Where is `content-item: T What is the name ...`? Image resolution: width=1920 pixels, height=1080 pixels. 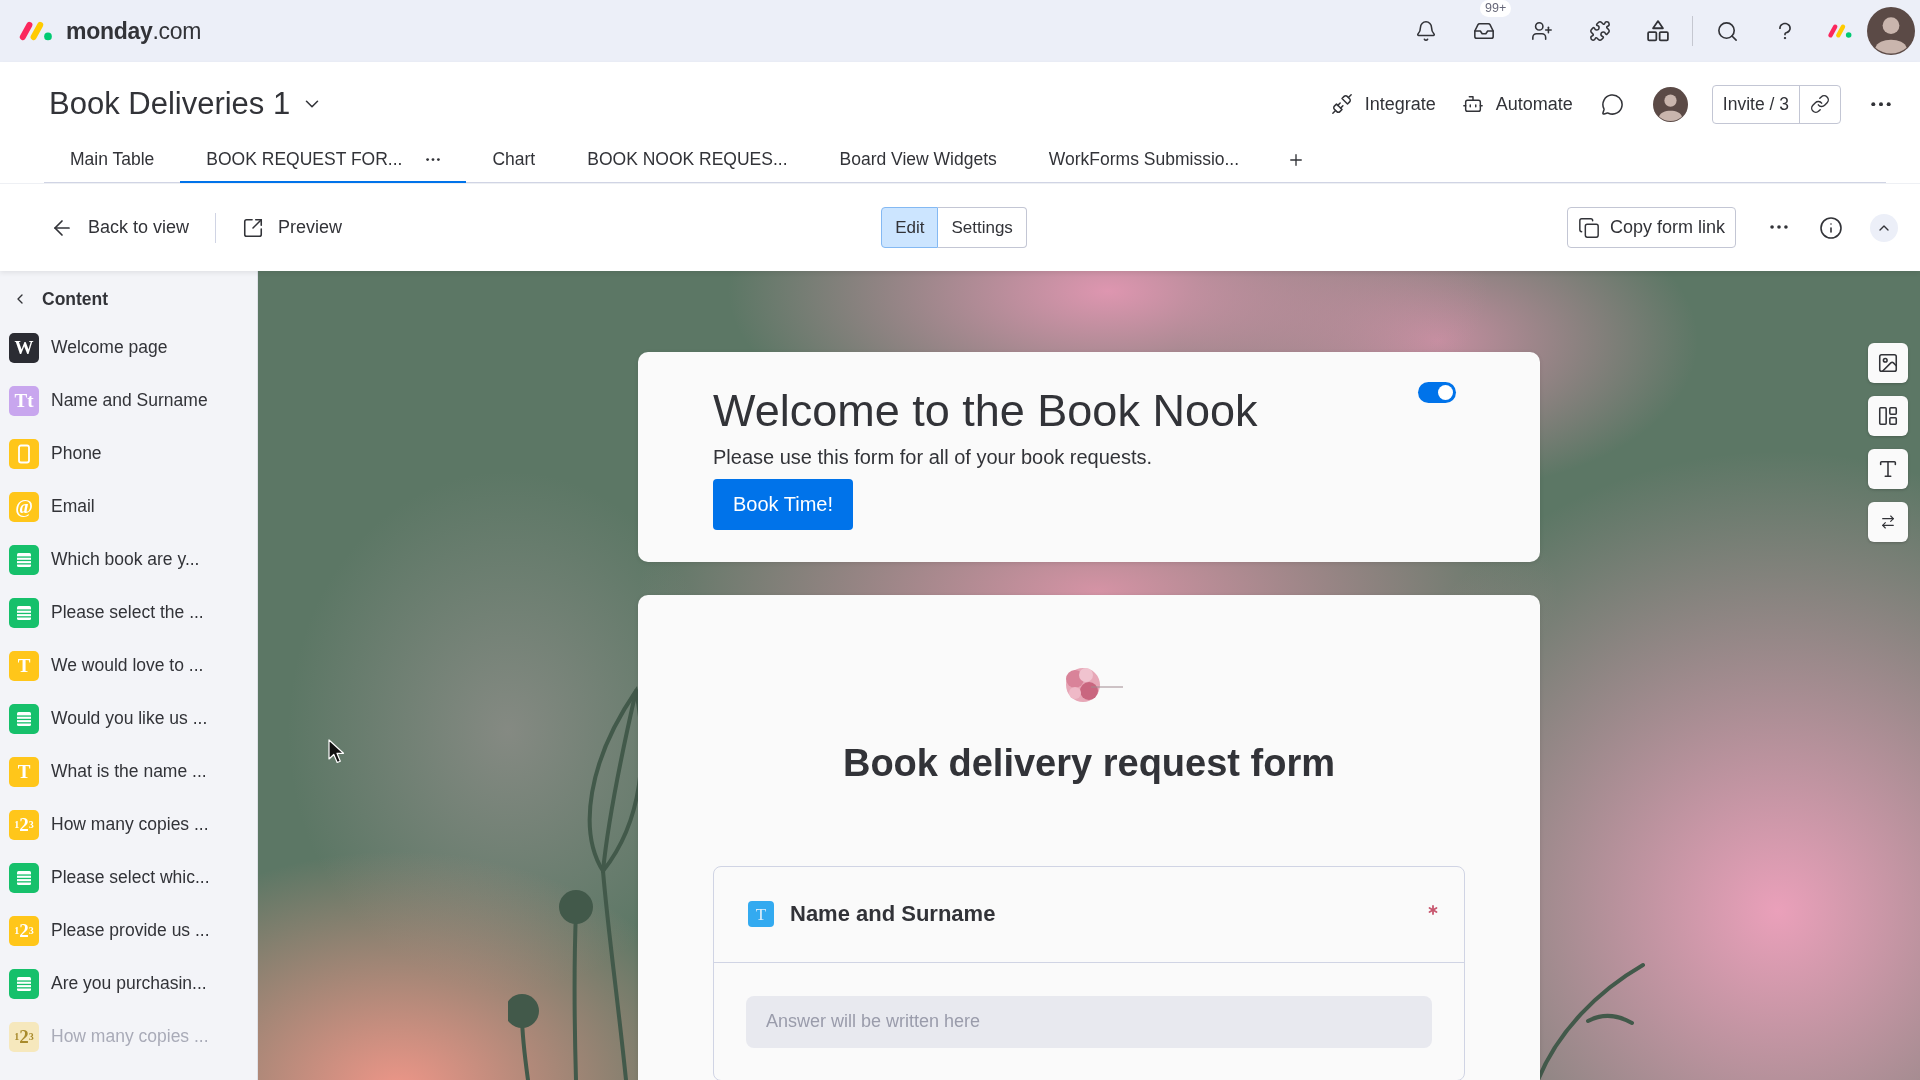
content-item: T What is the name ... is located at coordinates (128, 771).